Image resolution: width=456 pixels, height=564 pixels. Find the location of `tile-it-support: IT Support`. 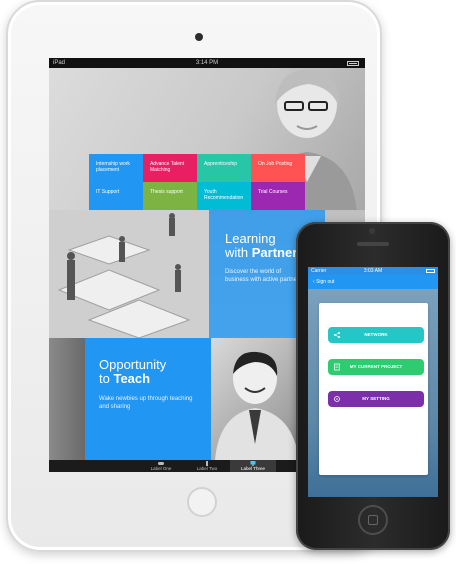

tile-it-support: IT Support is located at coordinates (116, 196).